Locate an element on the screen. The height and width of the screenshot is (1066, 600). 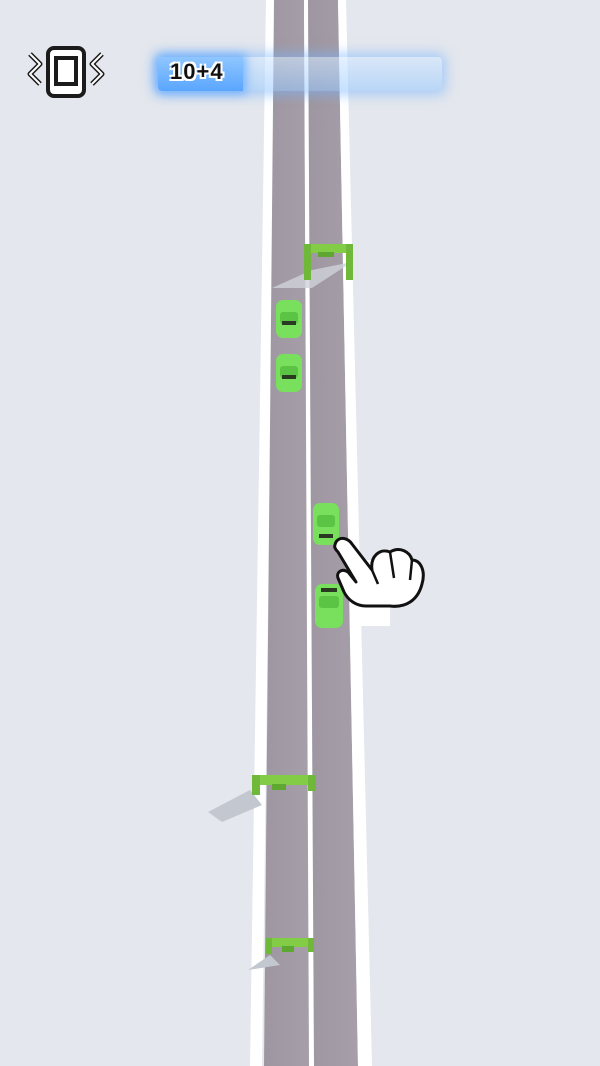
vibration-toggle-button is located at coordinates (67, 72).